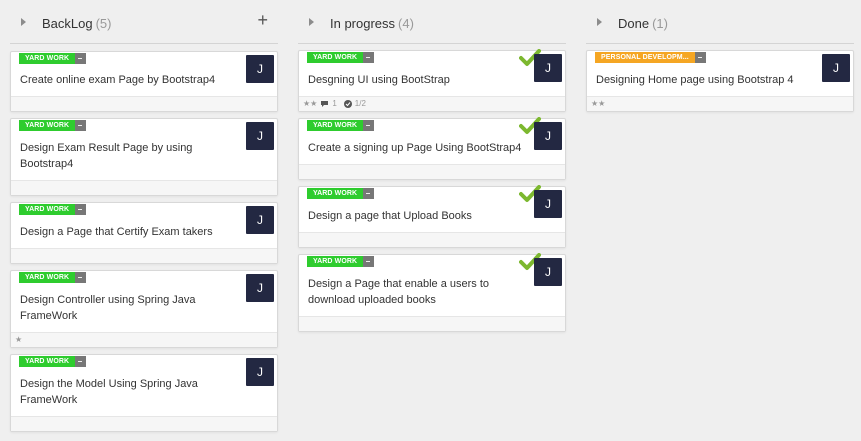 The height and width of the screenshot is (441, 861). Describe the element at coordinates (325, 104) in the screenshot. I see `comment-icon` at that location.